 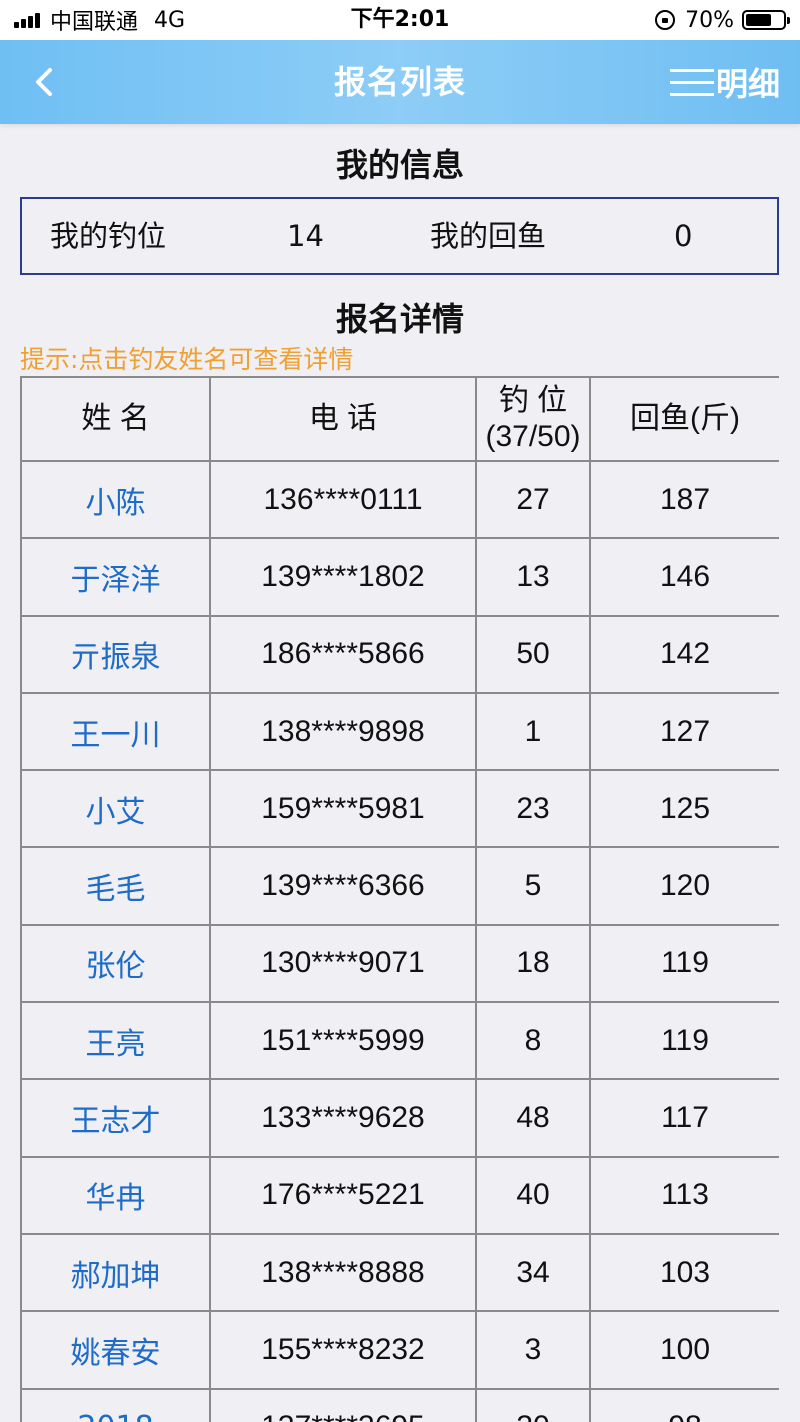 I want to click on name-link: 毛毛, so click(x=115, y=886).